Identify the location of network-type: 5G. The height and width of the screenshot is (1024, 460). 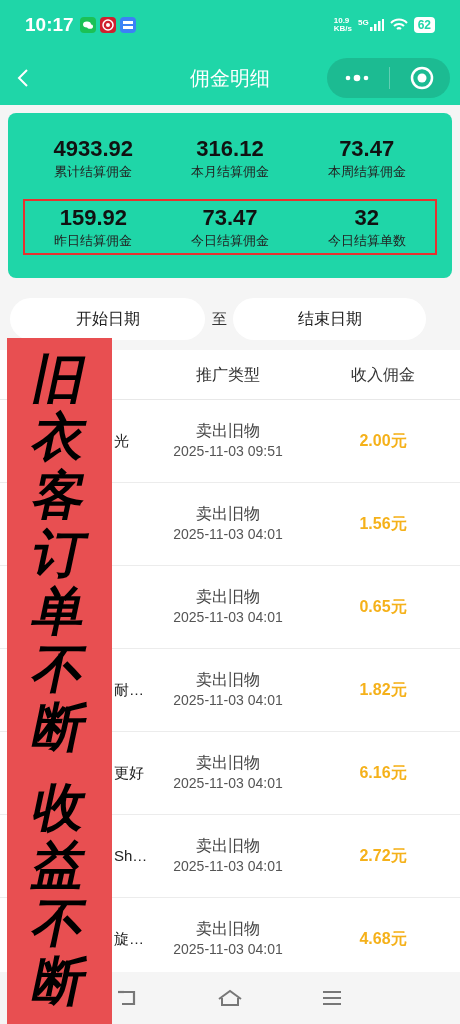
(363, 23).